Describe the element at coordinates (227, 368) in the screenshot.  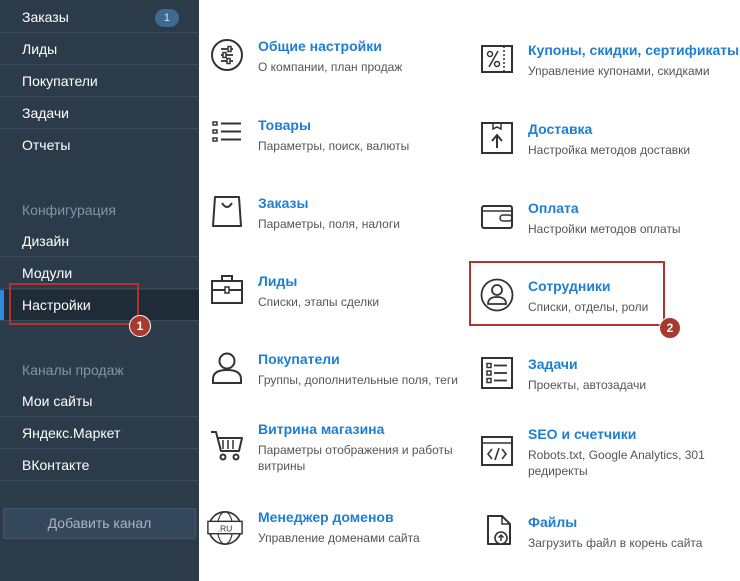
I see `user-icon` at that location.